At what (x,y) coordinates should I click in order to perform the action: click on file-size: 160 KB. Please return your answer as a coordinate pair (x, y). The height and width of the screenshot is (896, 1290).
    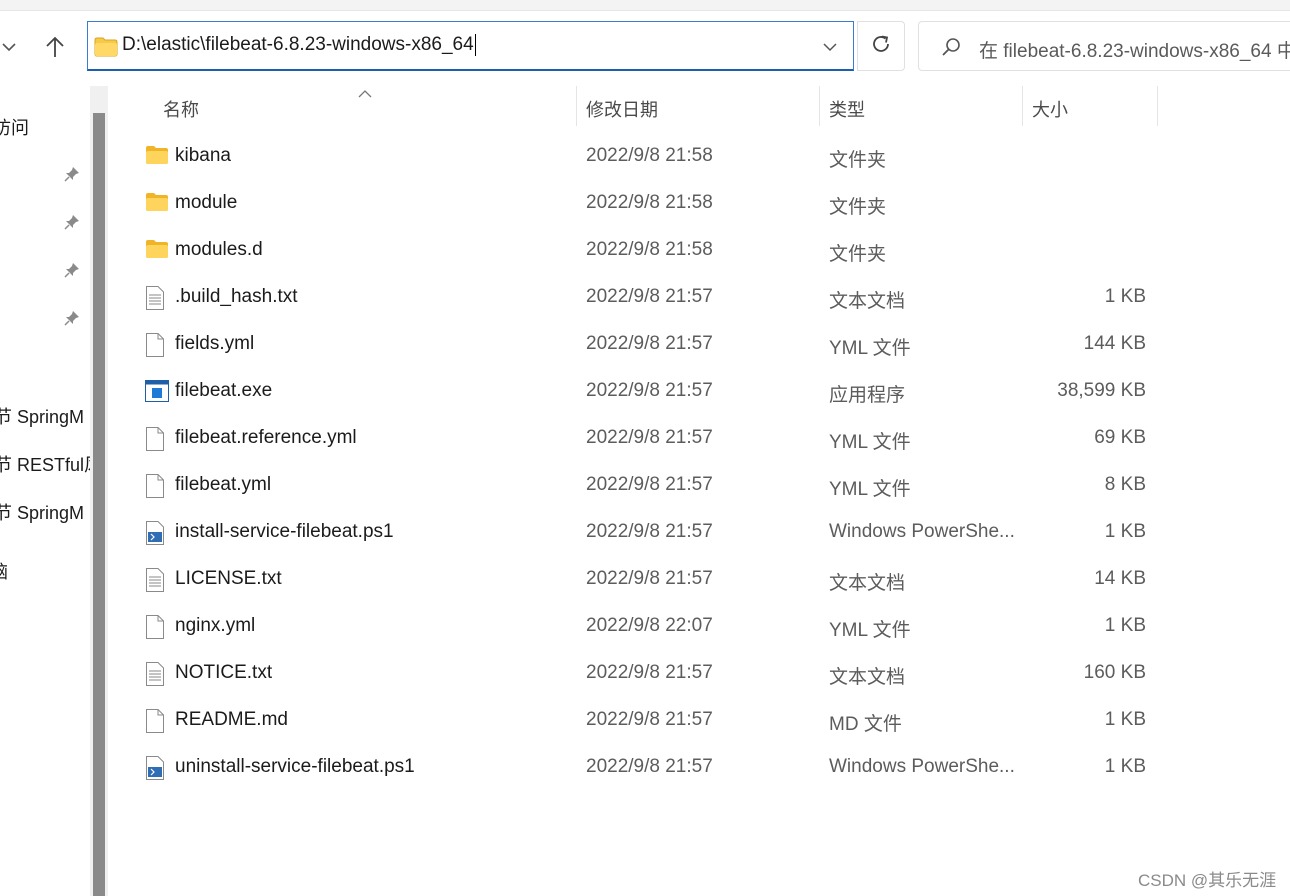
    Looking at the image, I should click on (1114, 672).